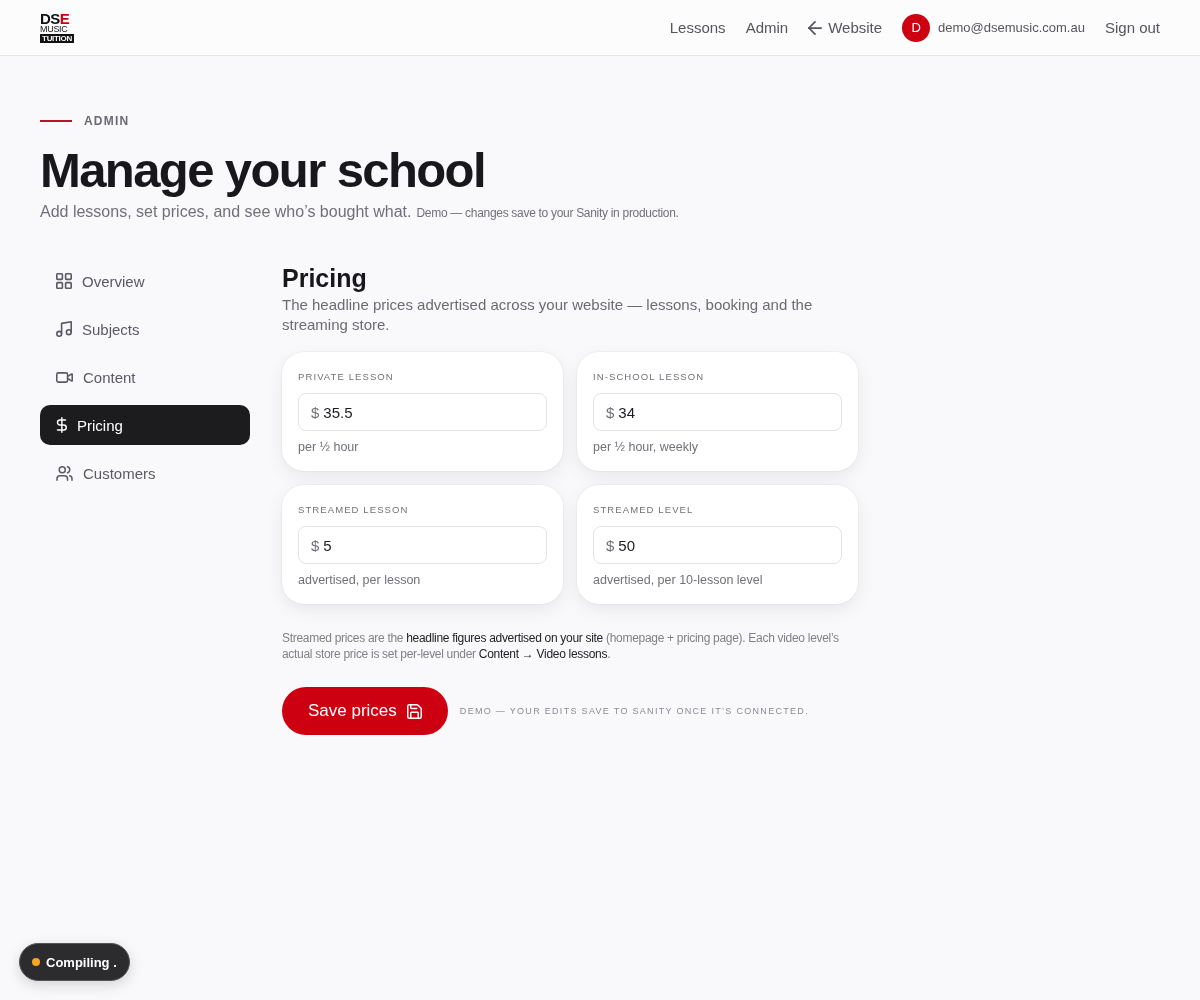  I want to click on price-input: 5, so click(428, 545).